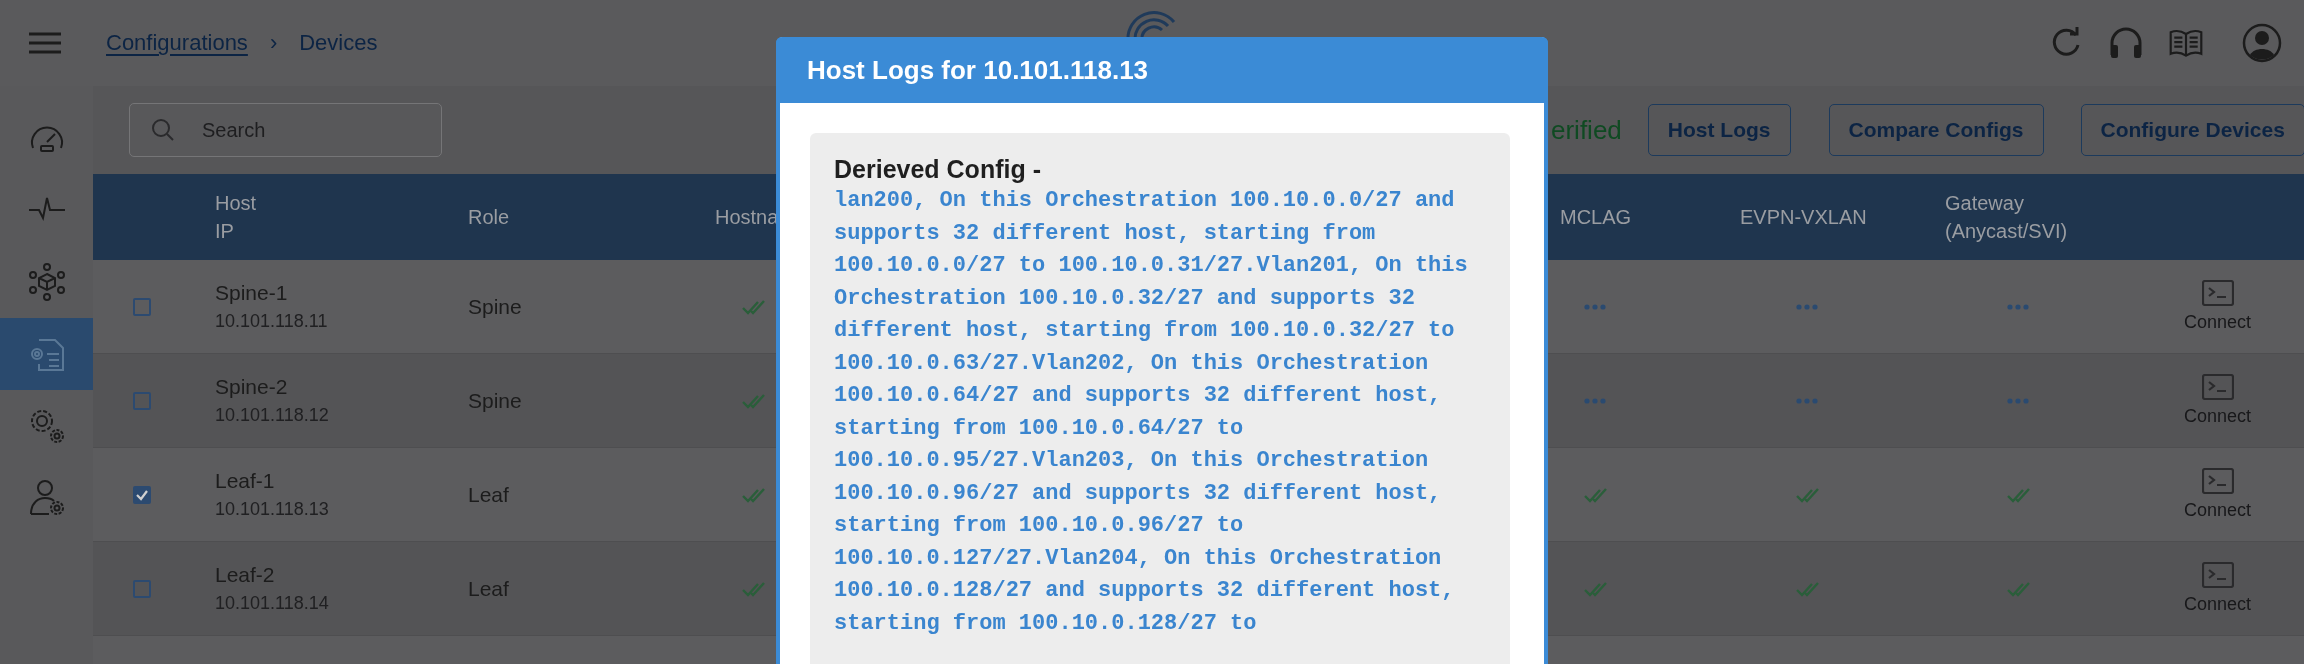 The width and height of the screenshot is (2304, 664). Describe the element at coordinates (252, 293) in the screenshot. I see `device-name: Spine-1` at that location.